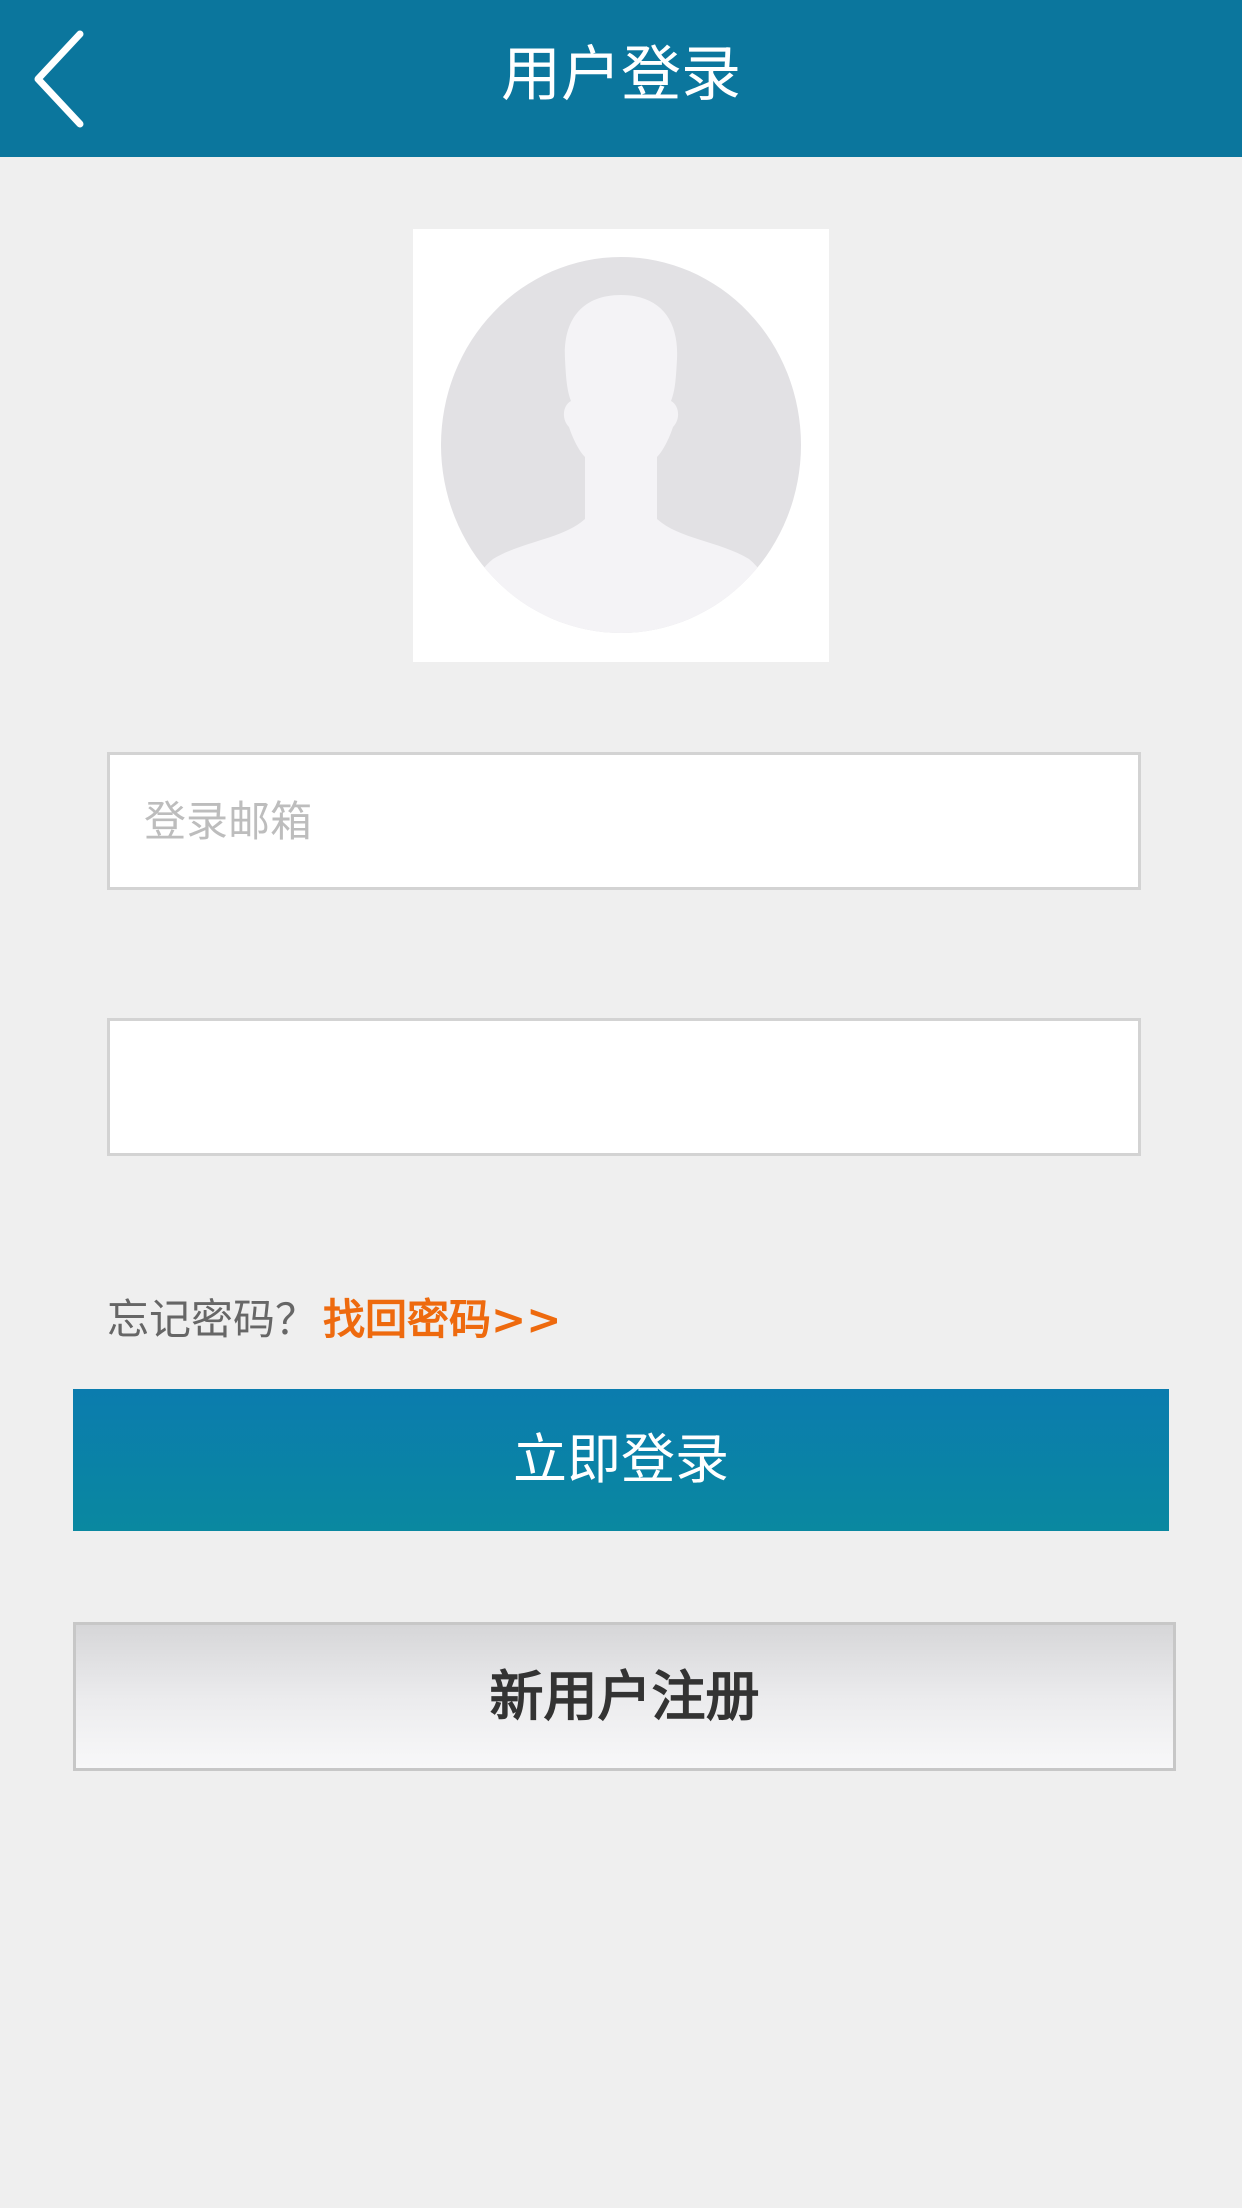 Image resolution: width=1242 pixels, height=2208 pixels. What do you see at coordinates (212, 1319) in the screenshot?
I see `forgot-password-prompt: 忘记密码？` at bounding box center [212, 1319].